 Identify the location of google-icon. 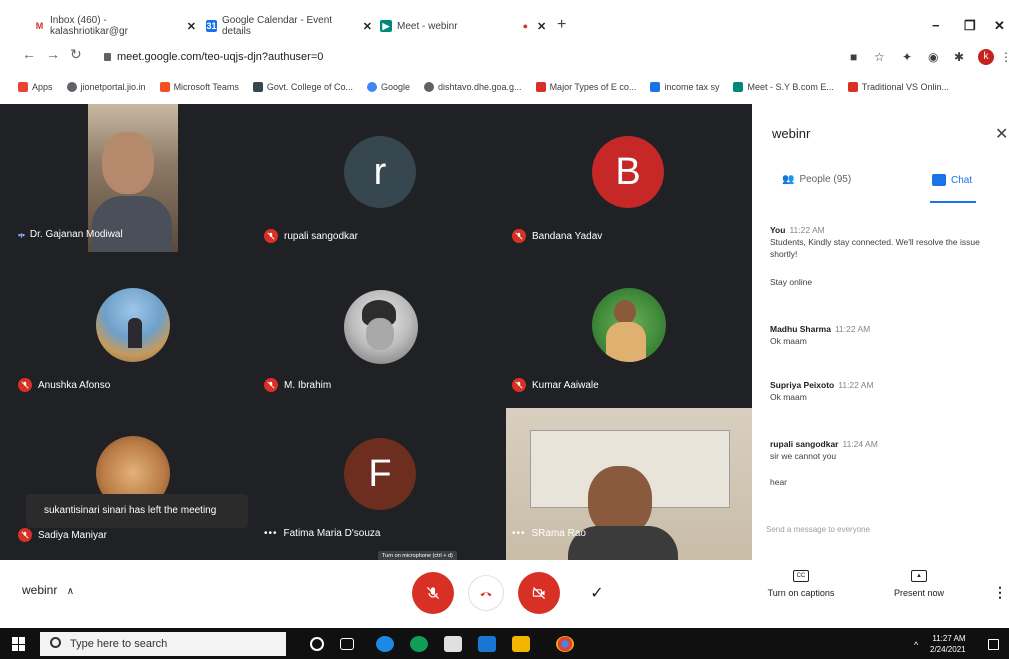
(371, 87).